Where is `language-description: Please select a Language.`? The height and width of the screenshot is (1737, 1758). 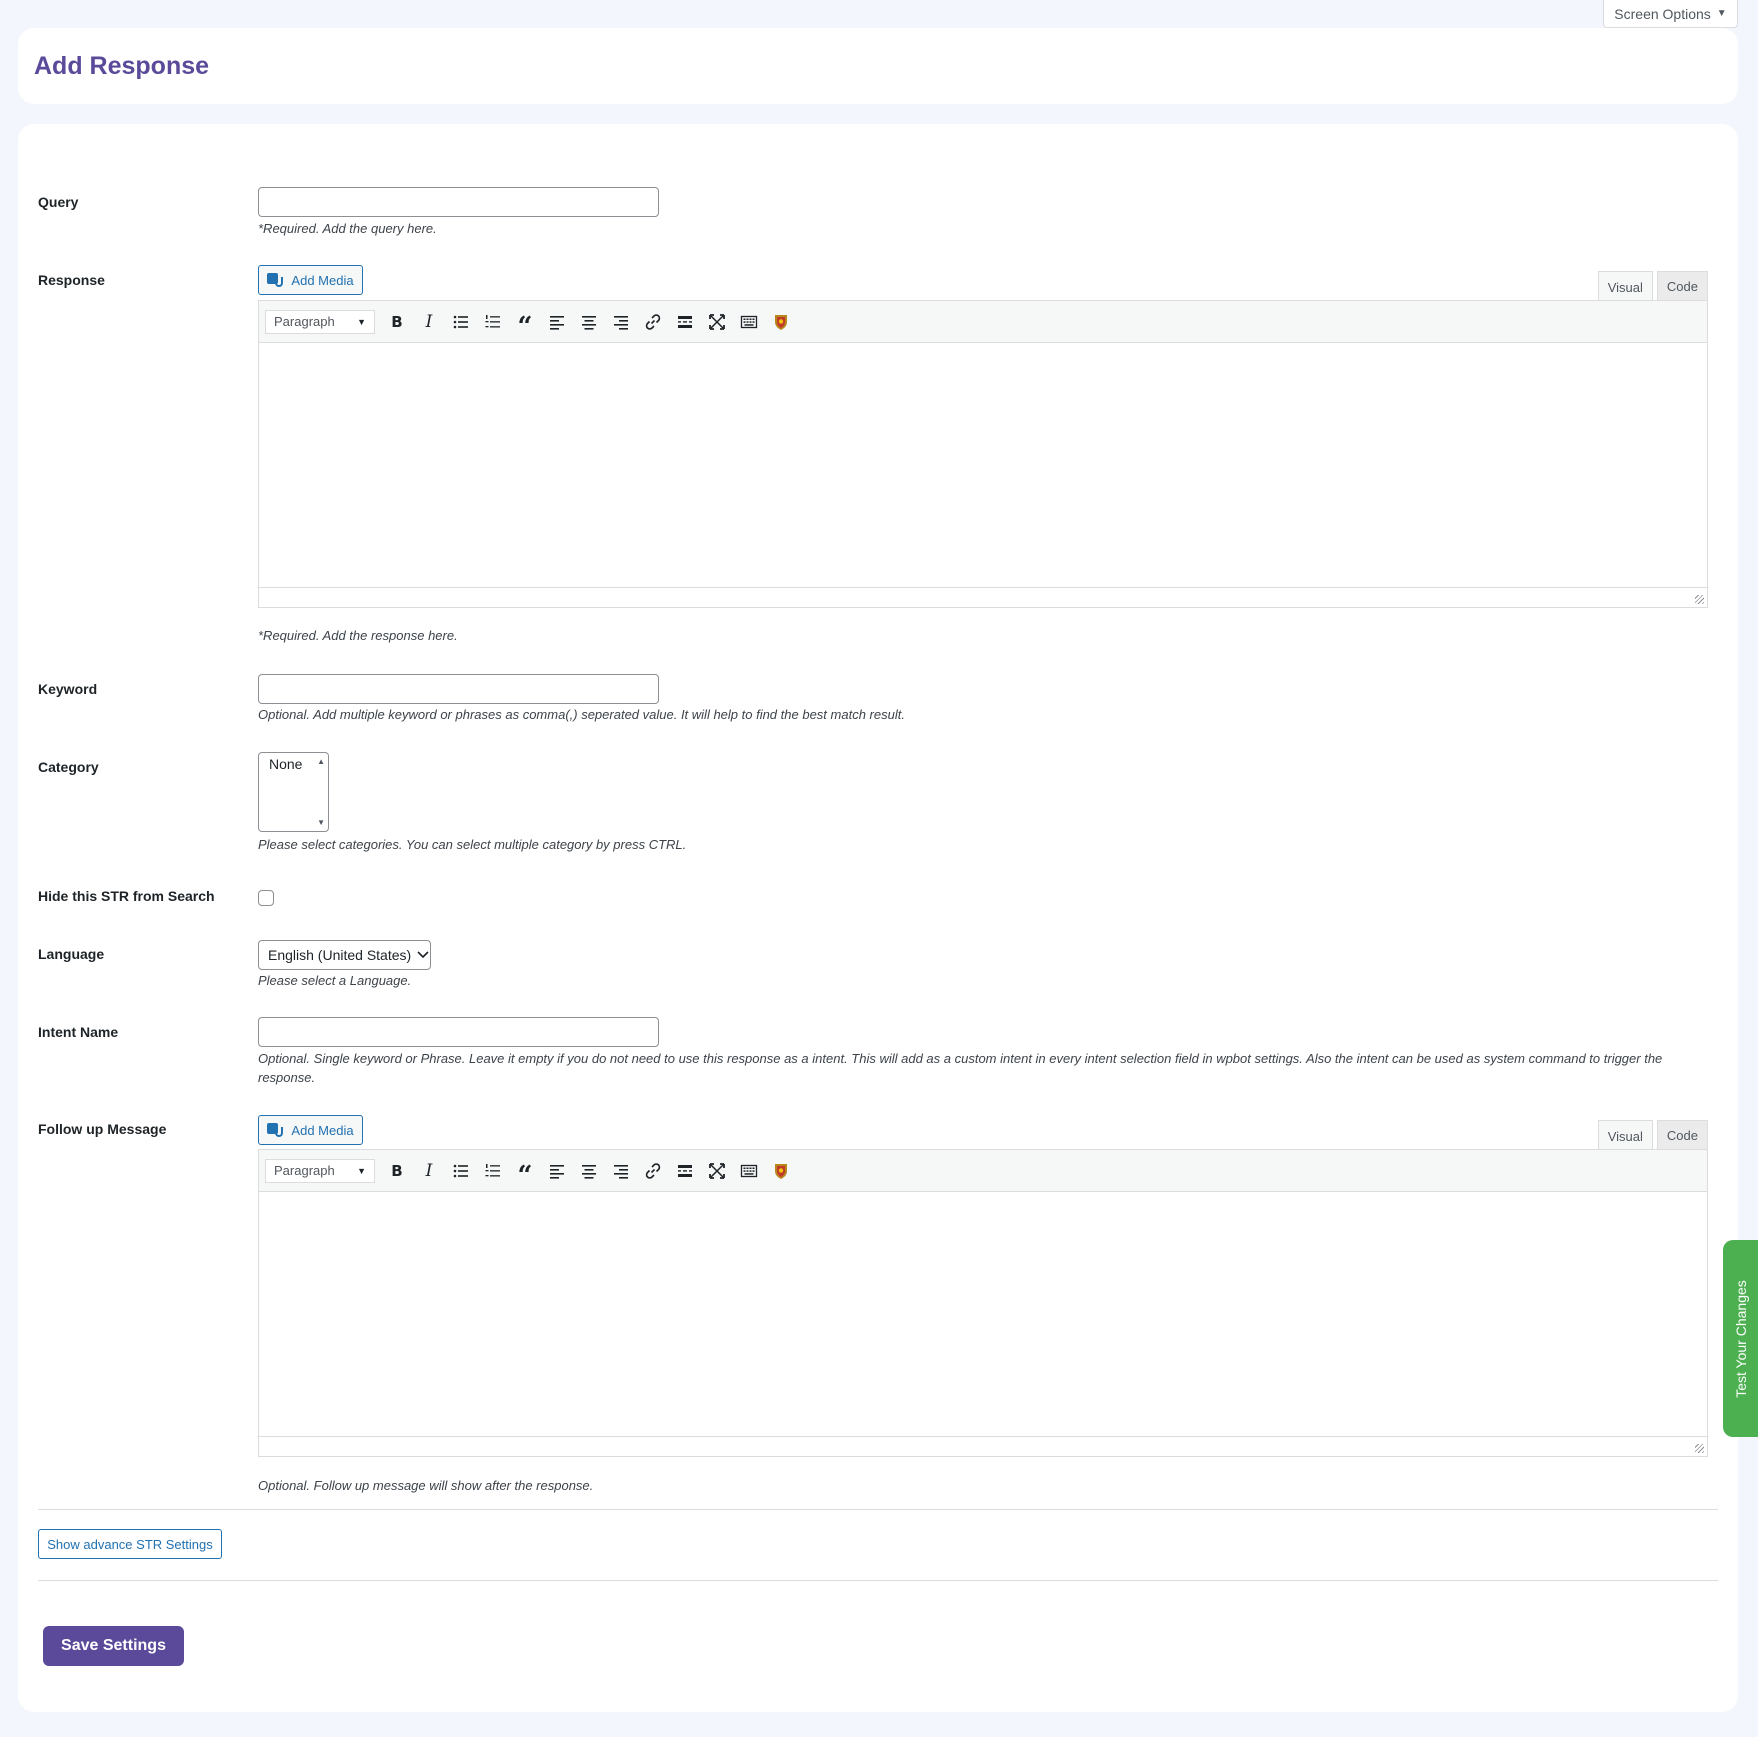 language-description: Please select a Language. is located at coordinates (335, 980).